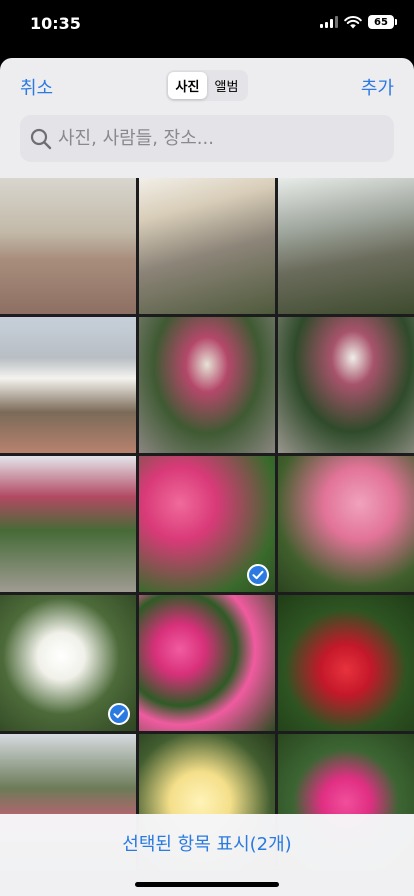 The height and width of the screenshot is (896, 414). I want to click on search-bar, so click(207, 138).